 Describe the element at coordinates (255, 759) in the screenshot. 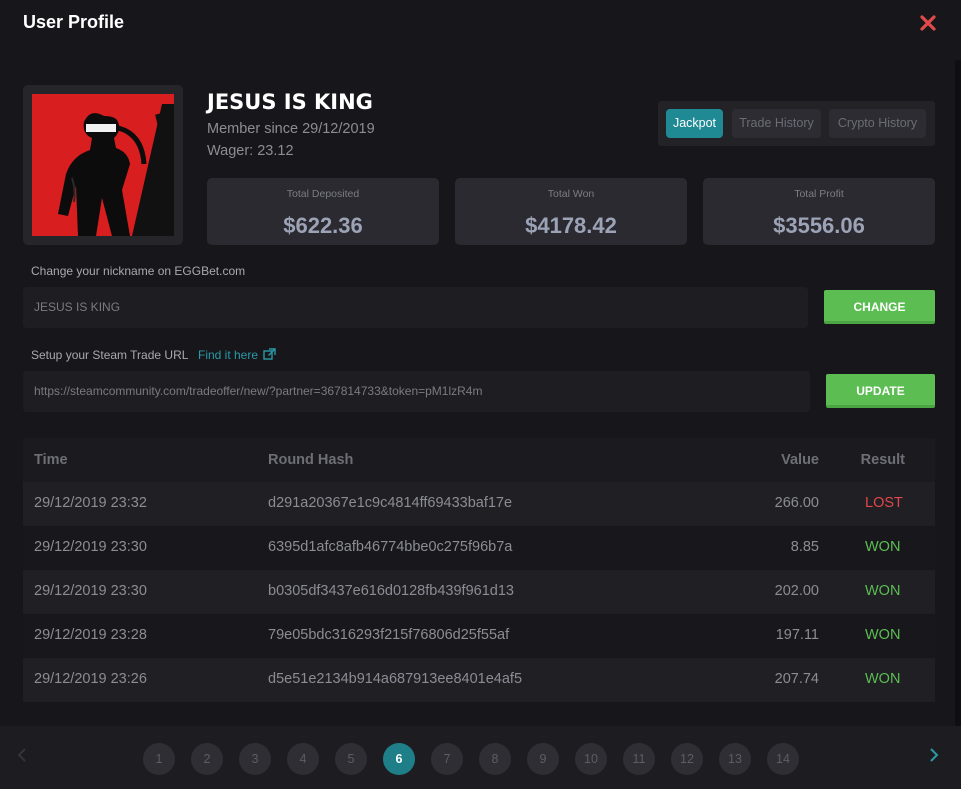

I see `page-3: 3` at that location.